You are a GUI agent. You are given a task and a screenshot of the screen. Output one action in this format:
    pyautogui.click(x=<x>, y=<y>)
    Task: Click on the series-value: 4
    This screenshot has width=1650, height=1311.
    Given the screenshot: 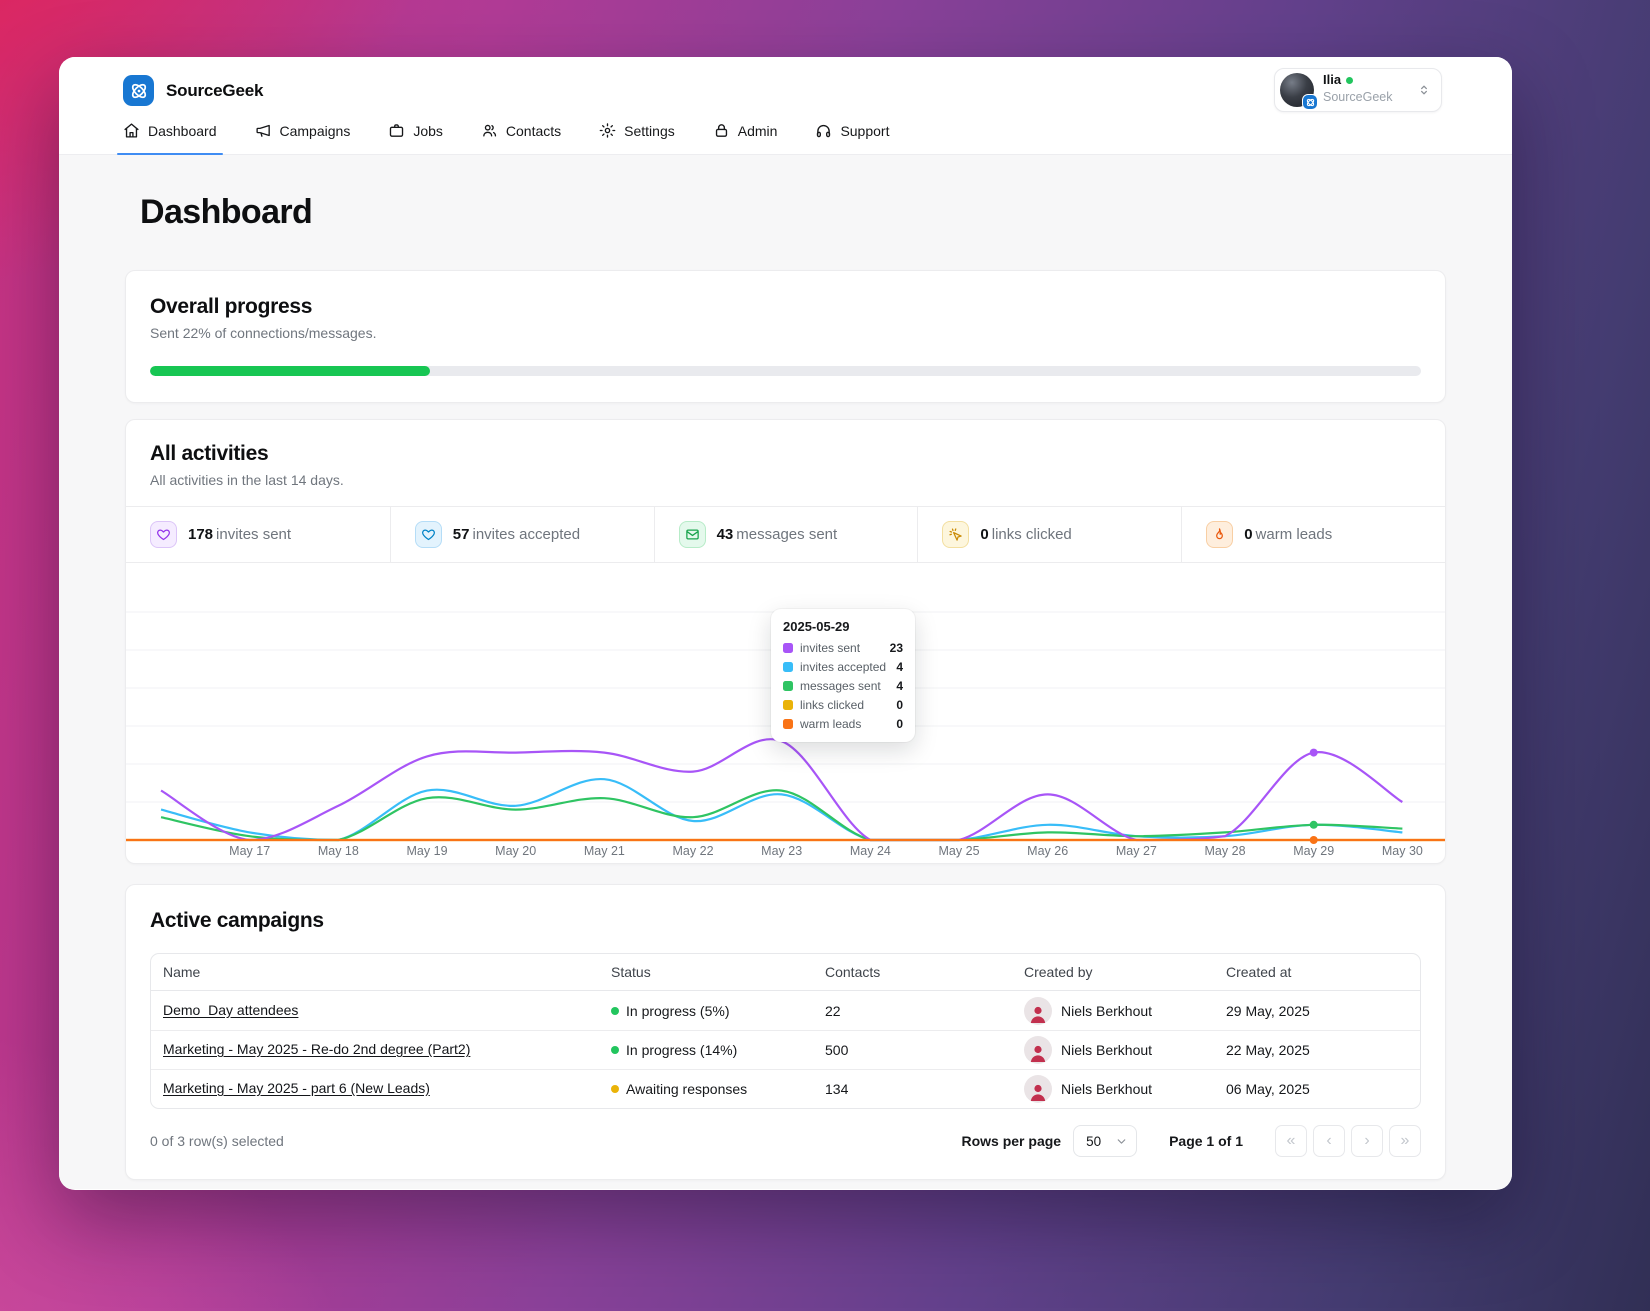 What is the action you would take?
    pyautogui.click(x=899, y=667)
    